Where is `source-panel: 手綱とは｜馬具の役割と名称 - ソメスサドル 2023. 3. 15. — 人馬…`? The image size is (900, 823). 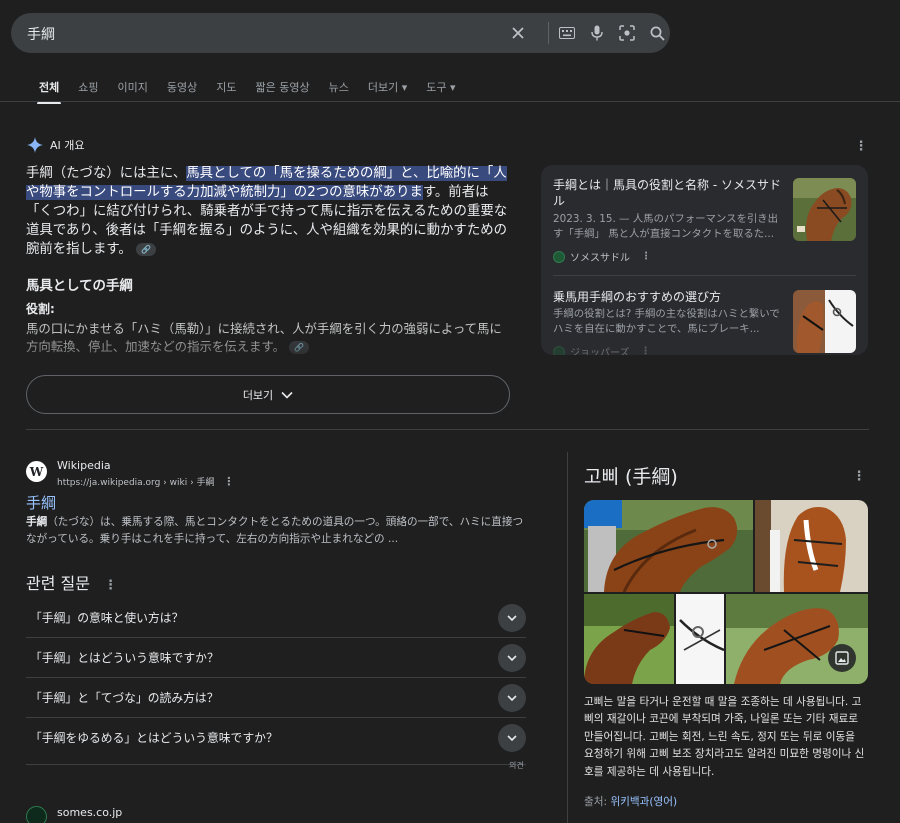 source-panel: 手綱とは｜馬具の役割と名称 - ソメスサドル 2023. 3. 15. — 人馬… is located at coordinates (704, 260).